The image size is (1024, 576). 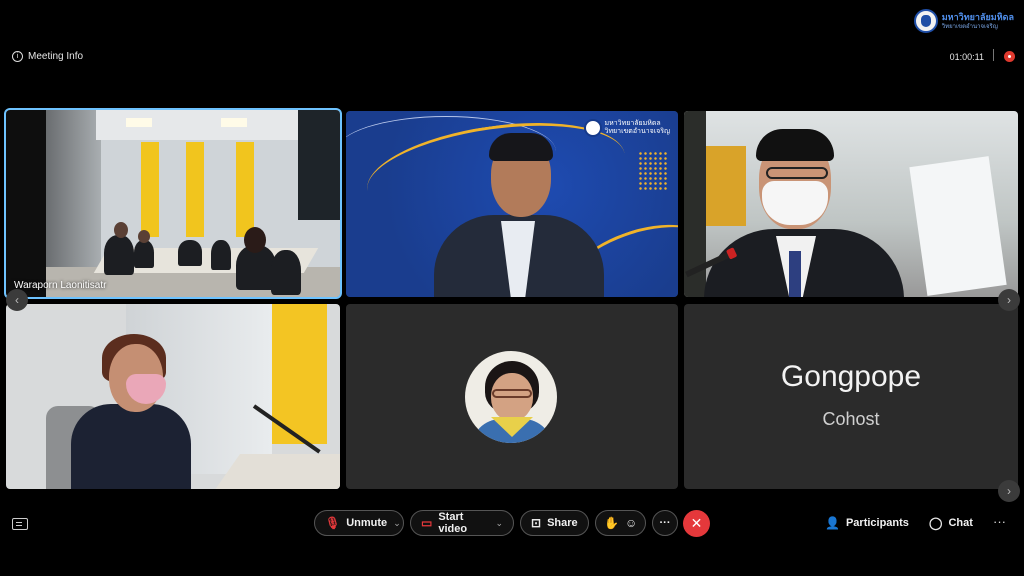 I want to click on brand-name: มหาวิทยาลัยมหิดล, so click(x=977, y=16).